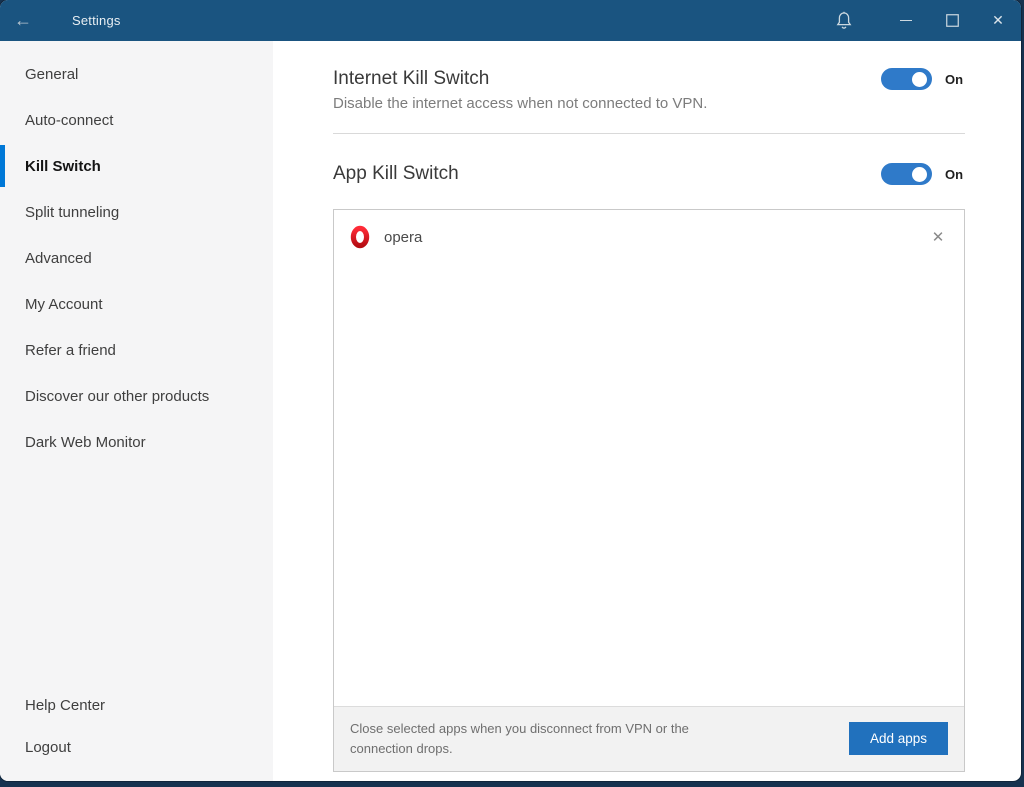 The height and width of the screenshot is (787, 1024). I want to click on sidebar-item-label: Help Center, so click(65, 705).